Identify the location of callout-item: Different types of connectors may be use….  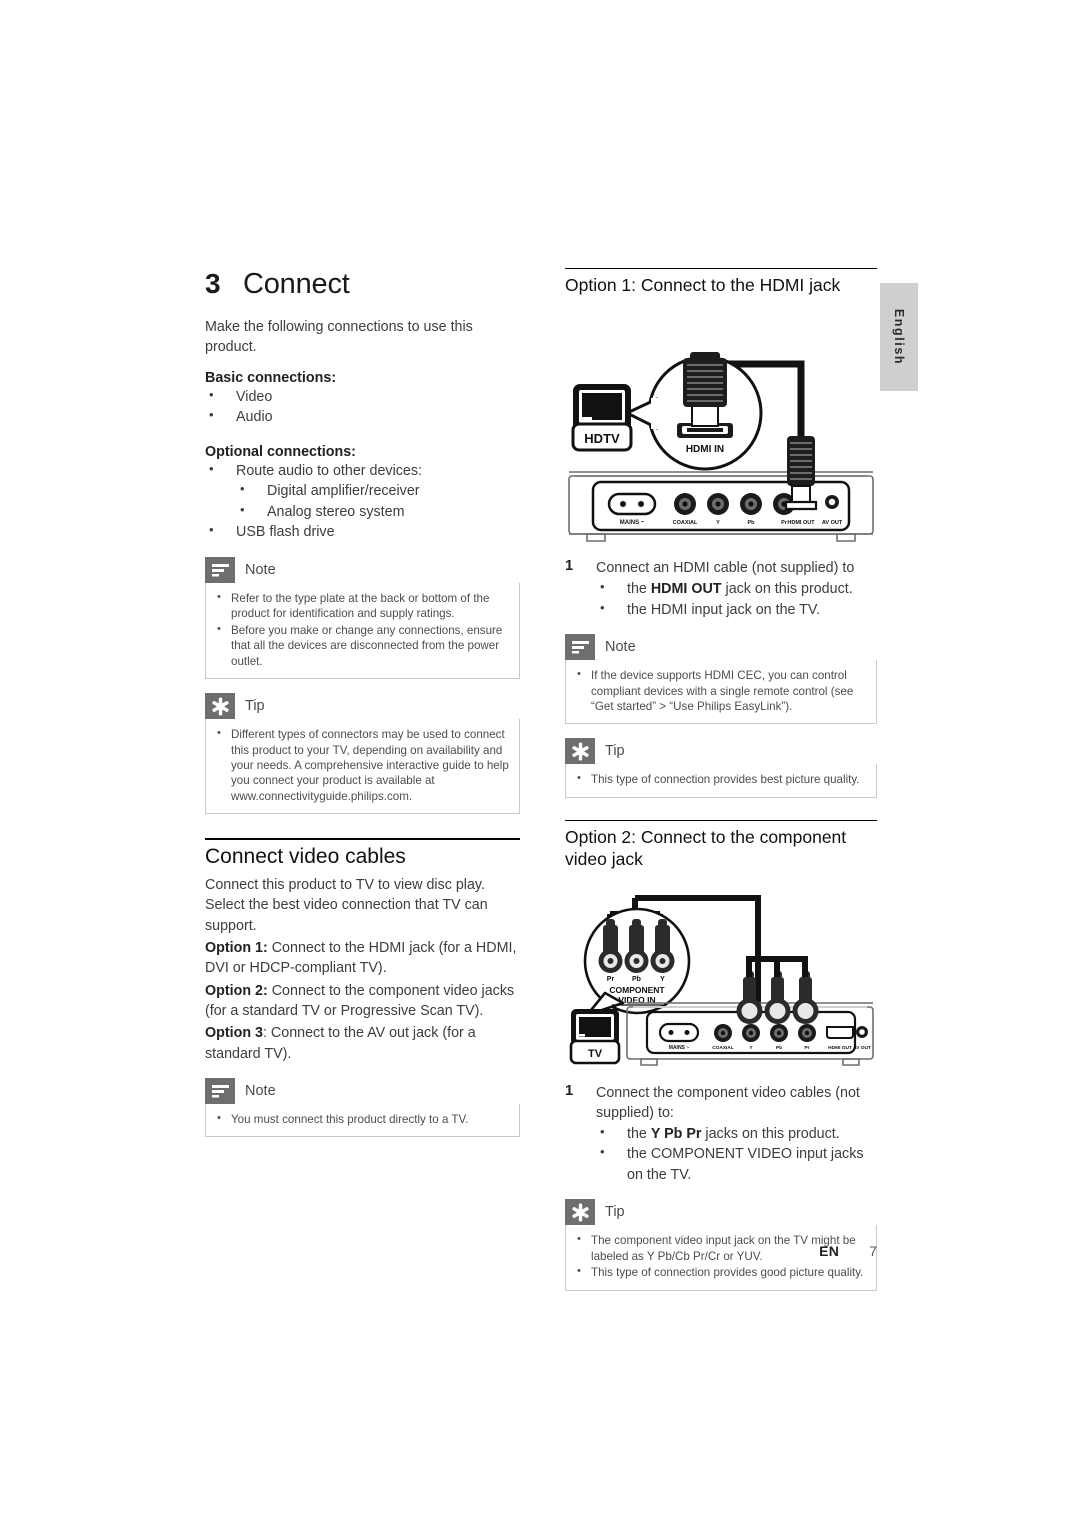
(361, 765).